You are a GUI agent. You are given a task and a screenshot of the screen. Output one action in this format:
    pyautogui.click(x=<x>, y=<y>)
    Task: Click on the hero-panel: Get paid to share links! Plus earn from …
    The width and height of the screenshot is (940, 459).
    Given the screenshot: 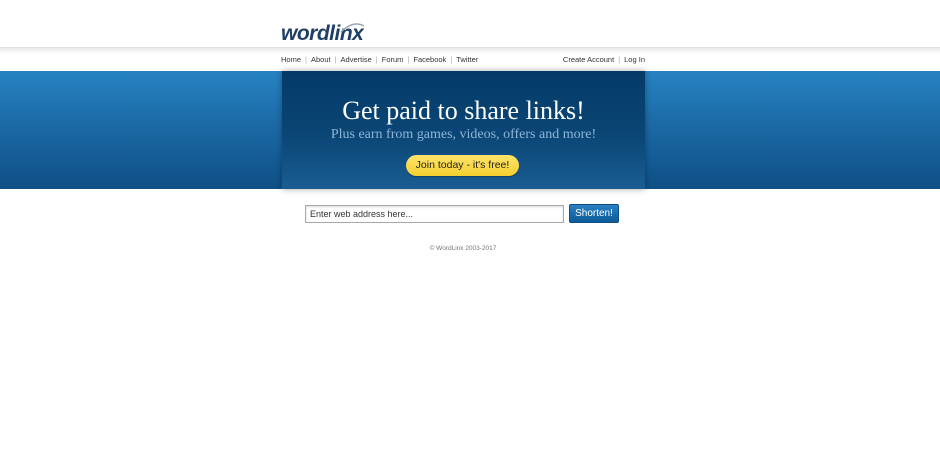 What is the action you would take?
    pyautogui.click(x=463, y=130)
    